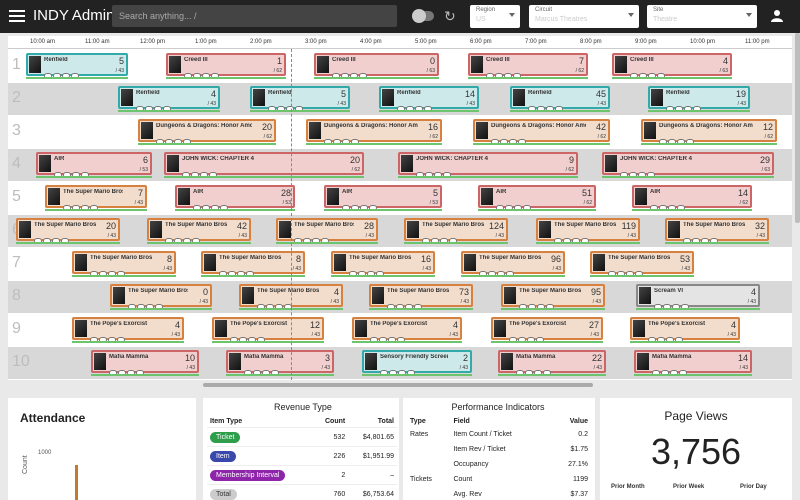  What do you see at coordinates (94, 165) in the screenshot?
I see `showtime-card: AIR 6 / 53` at bounding box center [94, 165].